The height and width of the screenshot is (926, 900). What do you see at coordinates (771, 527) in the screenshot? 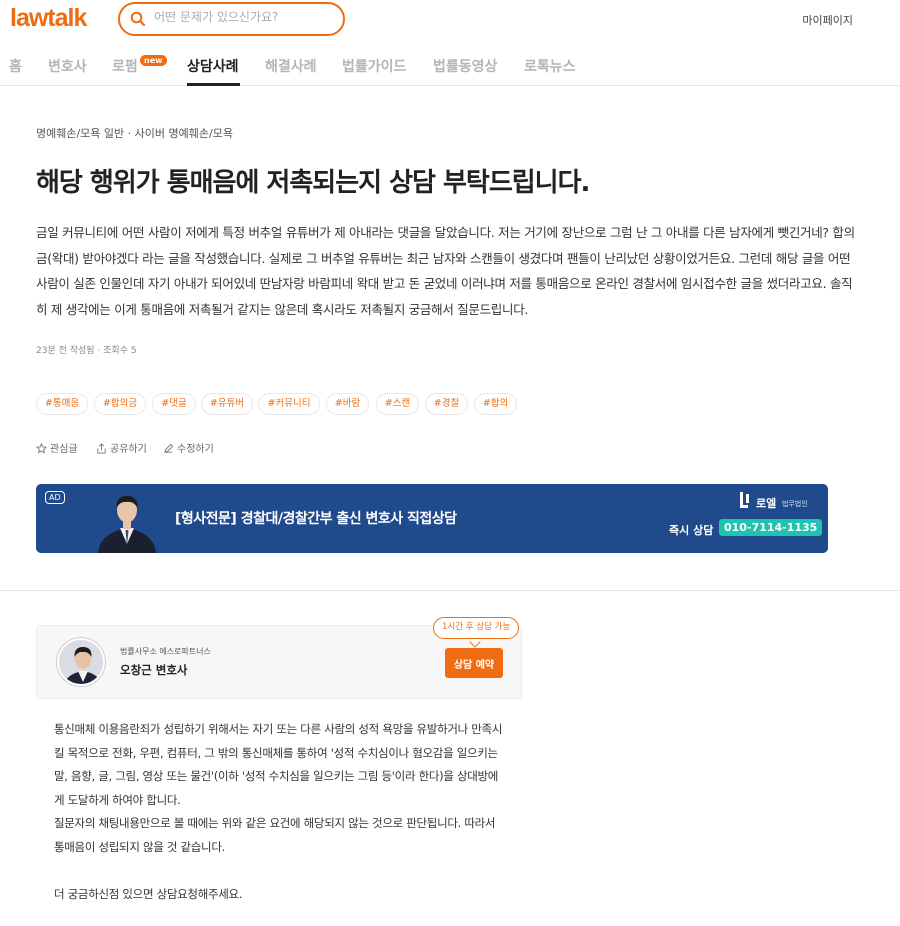
I see `phone-number: 010-7114-1135` at bounding box center [771, 527].